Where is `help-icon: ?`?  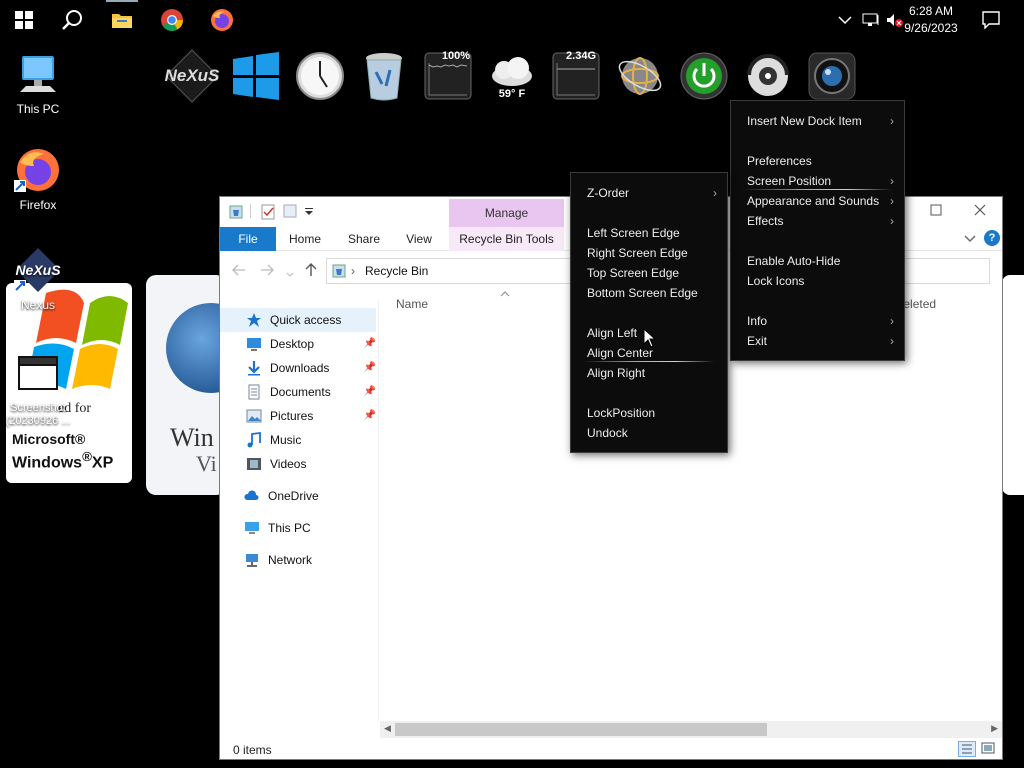 help-icon: ? is located at coordinates (992, 238).